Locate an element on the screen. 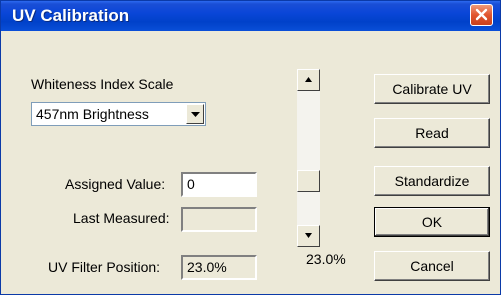  scroll-thumb is located at coordinates (308, 181).